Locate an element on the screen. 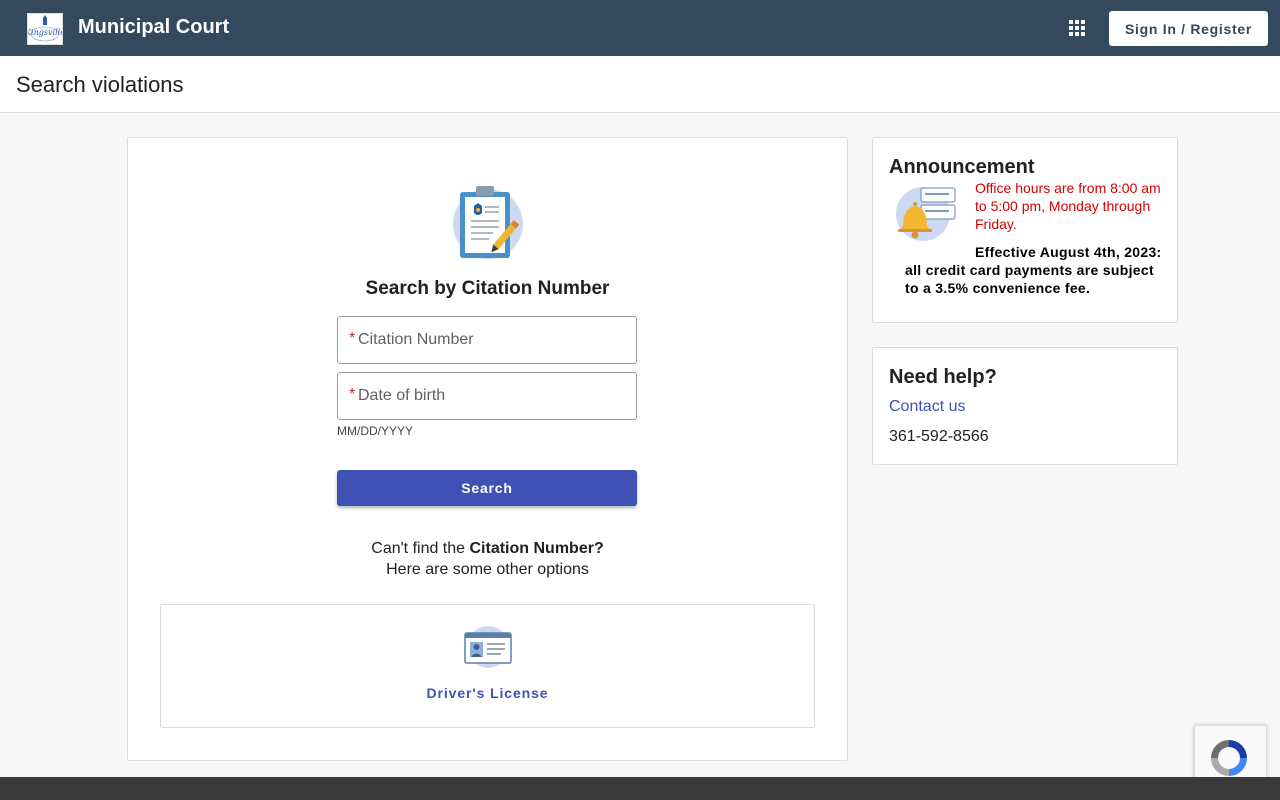 This screenshot has height=800, width=1280. city-logo: Kingsville is located at coordinates (44, 29).